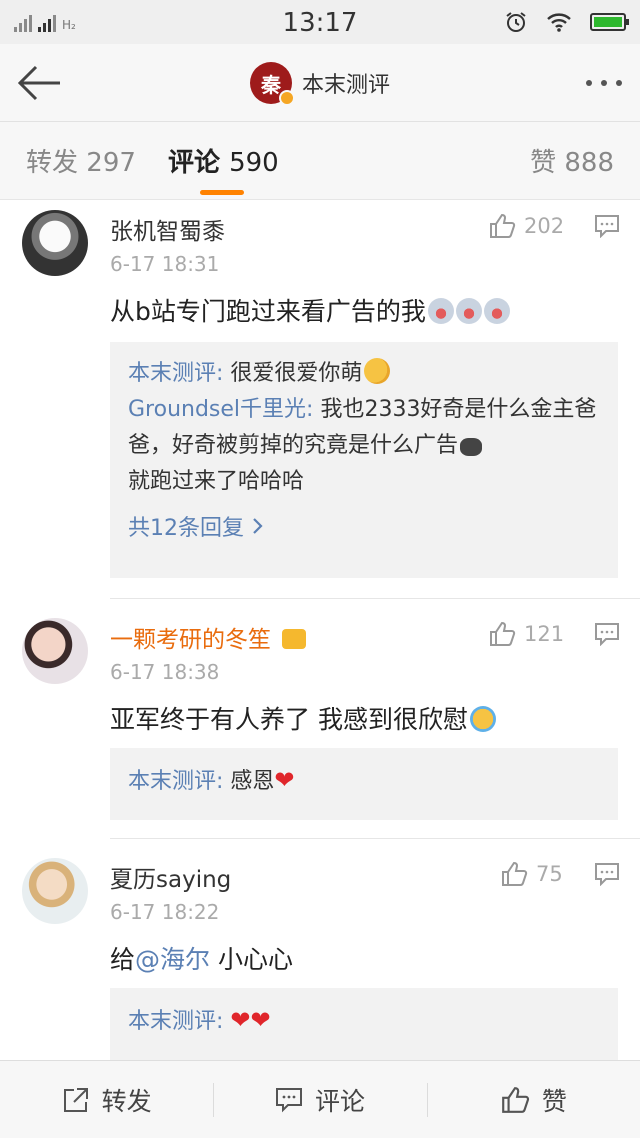 This screenshot has height=1138, width=640. Describe the element at coordinates (364, 781) in the screenshot. I see `reply-item: 本末测评: 感恩❤` at that location.